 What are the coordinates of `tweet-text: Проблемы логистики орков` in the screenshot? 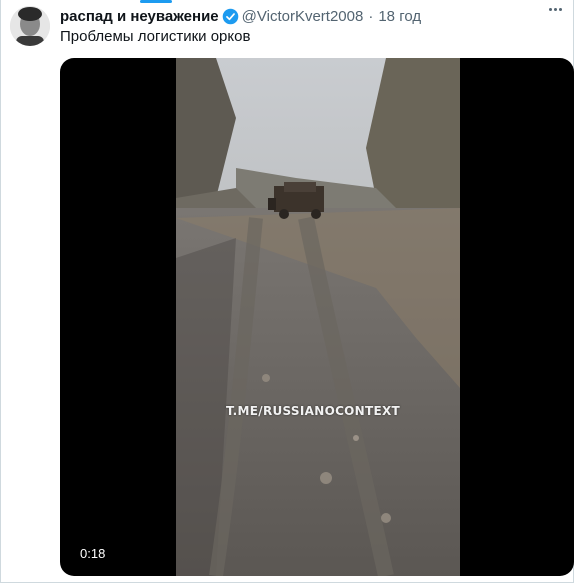 It's located at (155, 36).